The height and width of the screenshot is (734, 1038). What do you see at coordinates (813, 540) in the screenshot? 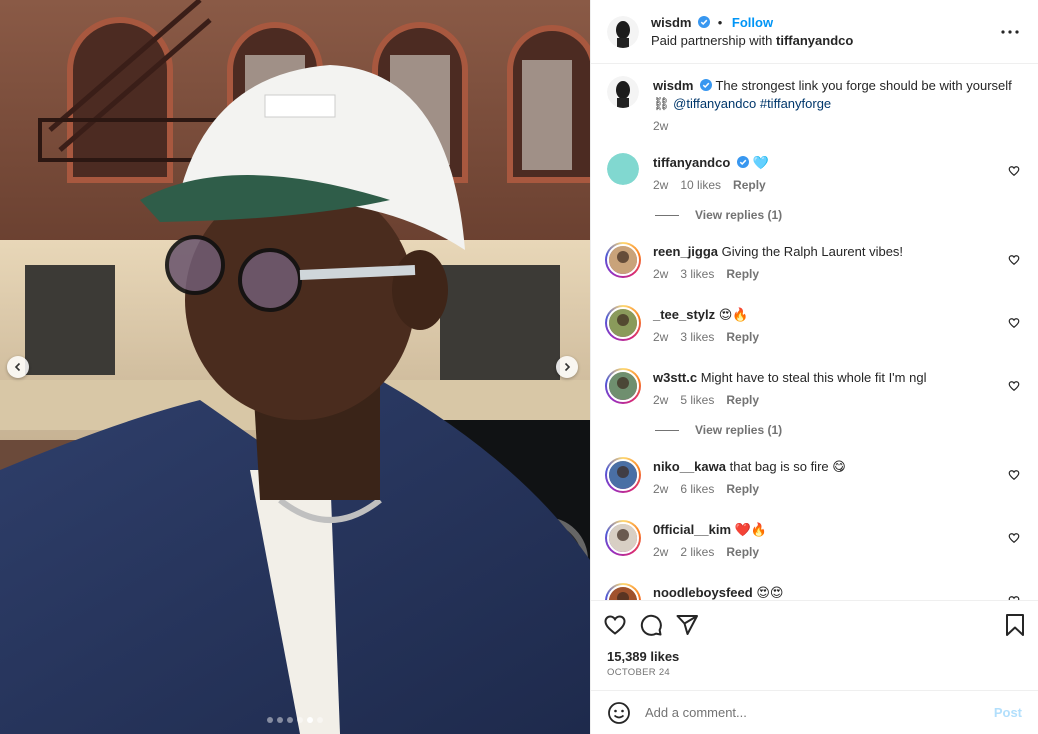
I see `comment-row: 0fficial__kim ❤️🔥 2w 2 likes Reply` at bounding box center [813, 540].